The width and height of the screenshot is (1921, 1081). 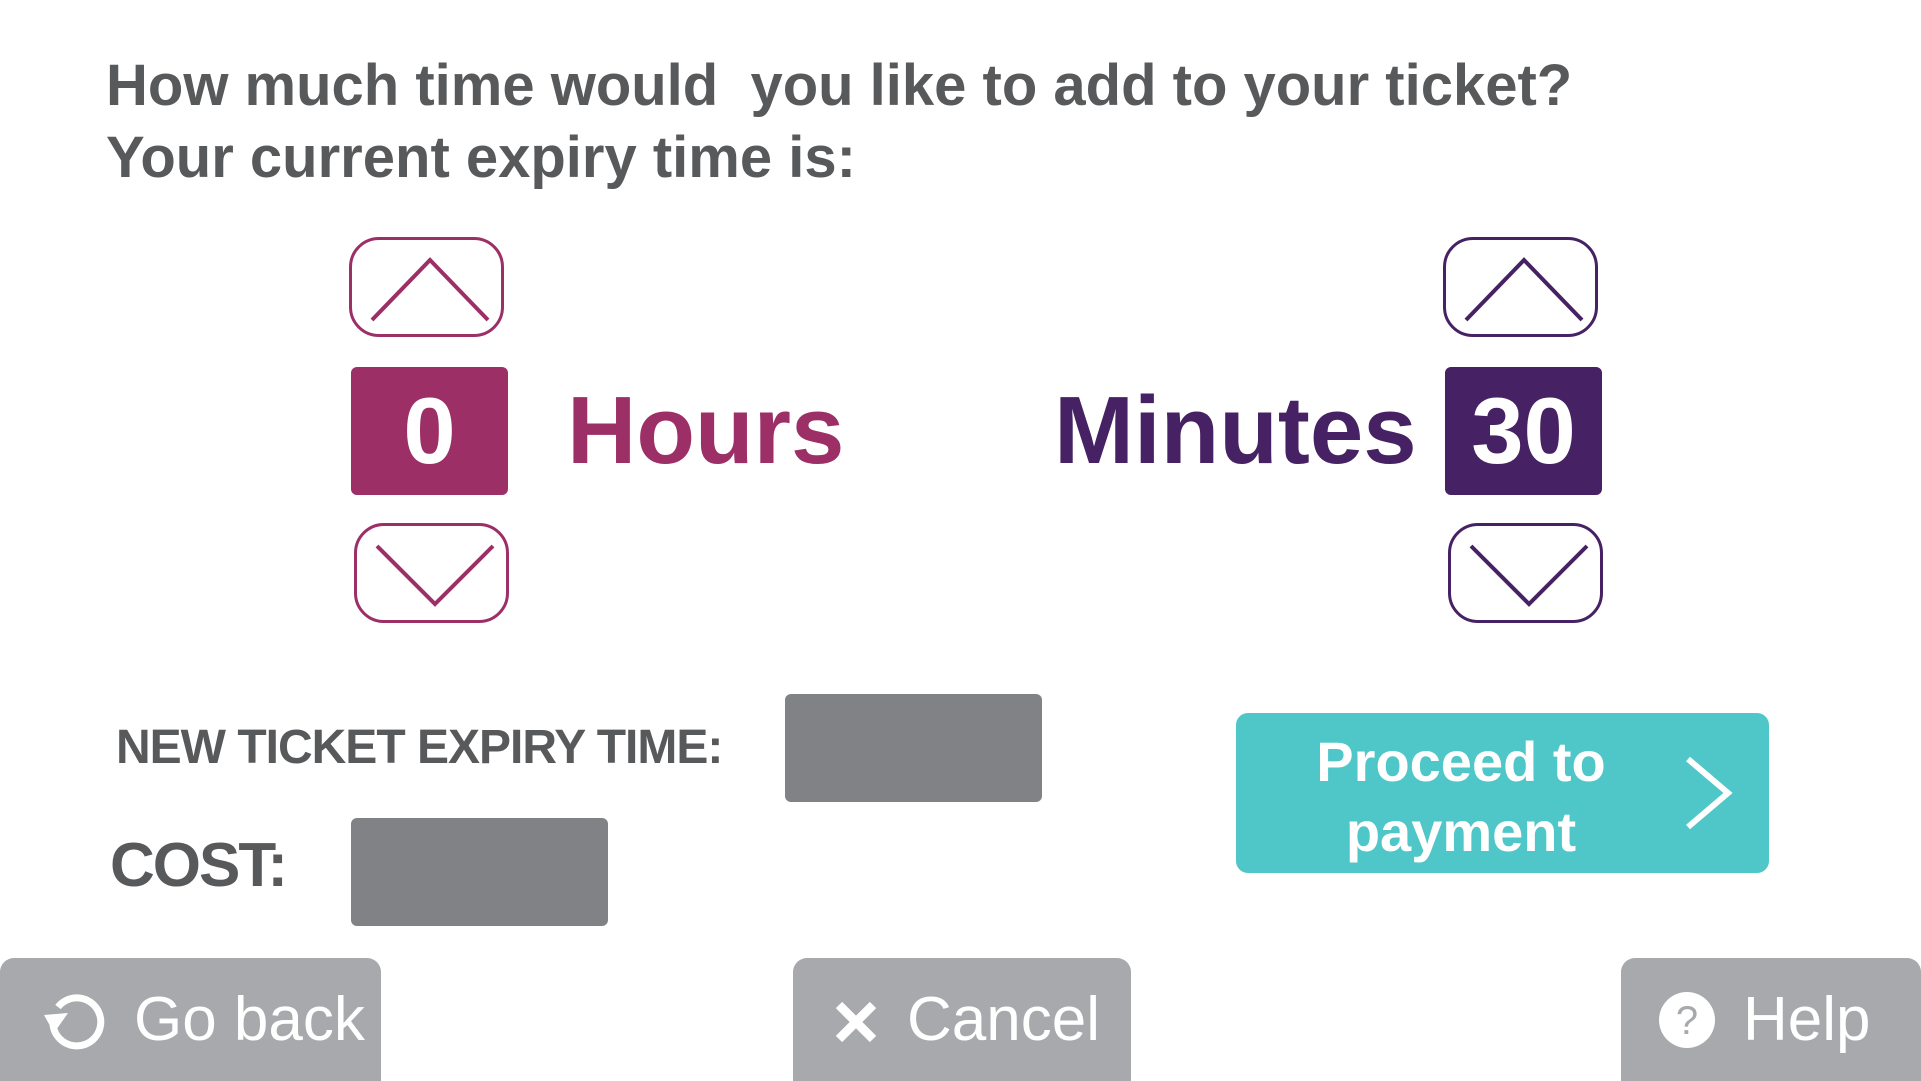 What do you see at coordinates (199, 865) in the screenshot?
I see `cost-label: COST:` at bounding box center [199, 865].